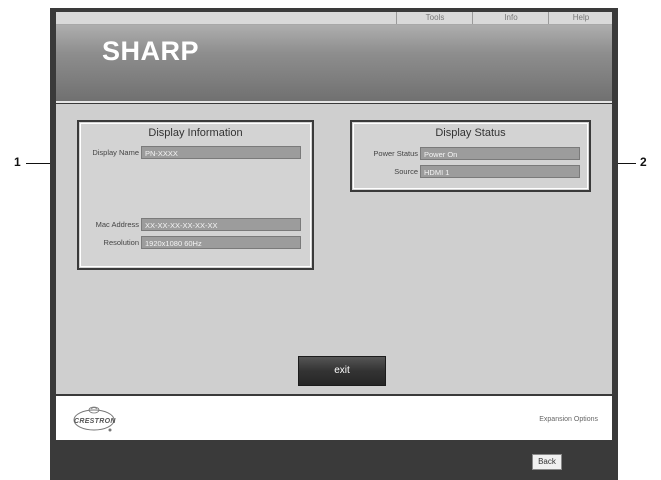 This screenshot has height=480, width=661. Describe the element at coordinates (568, 419) in the screenshot. I see `expansion-options-link: Expansion Options` at that location.